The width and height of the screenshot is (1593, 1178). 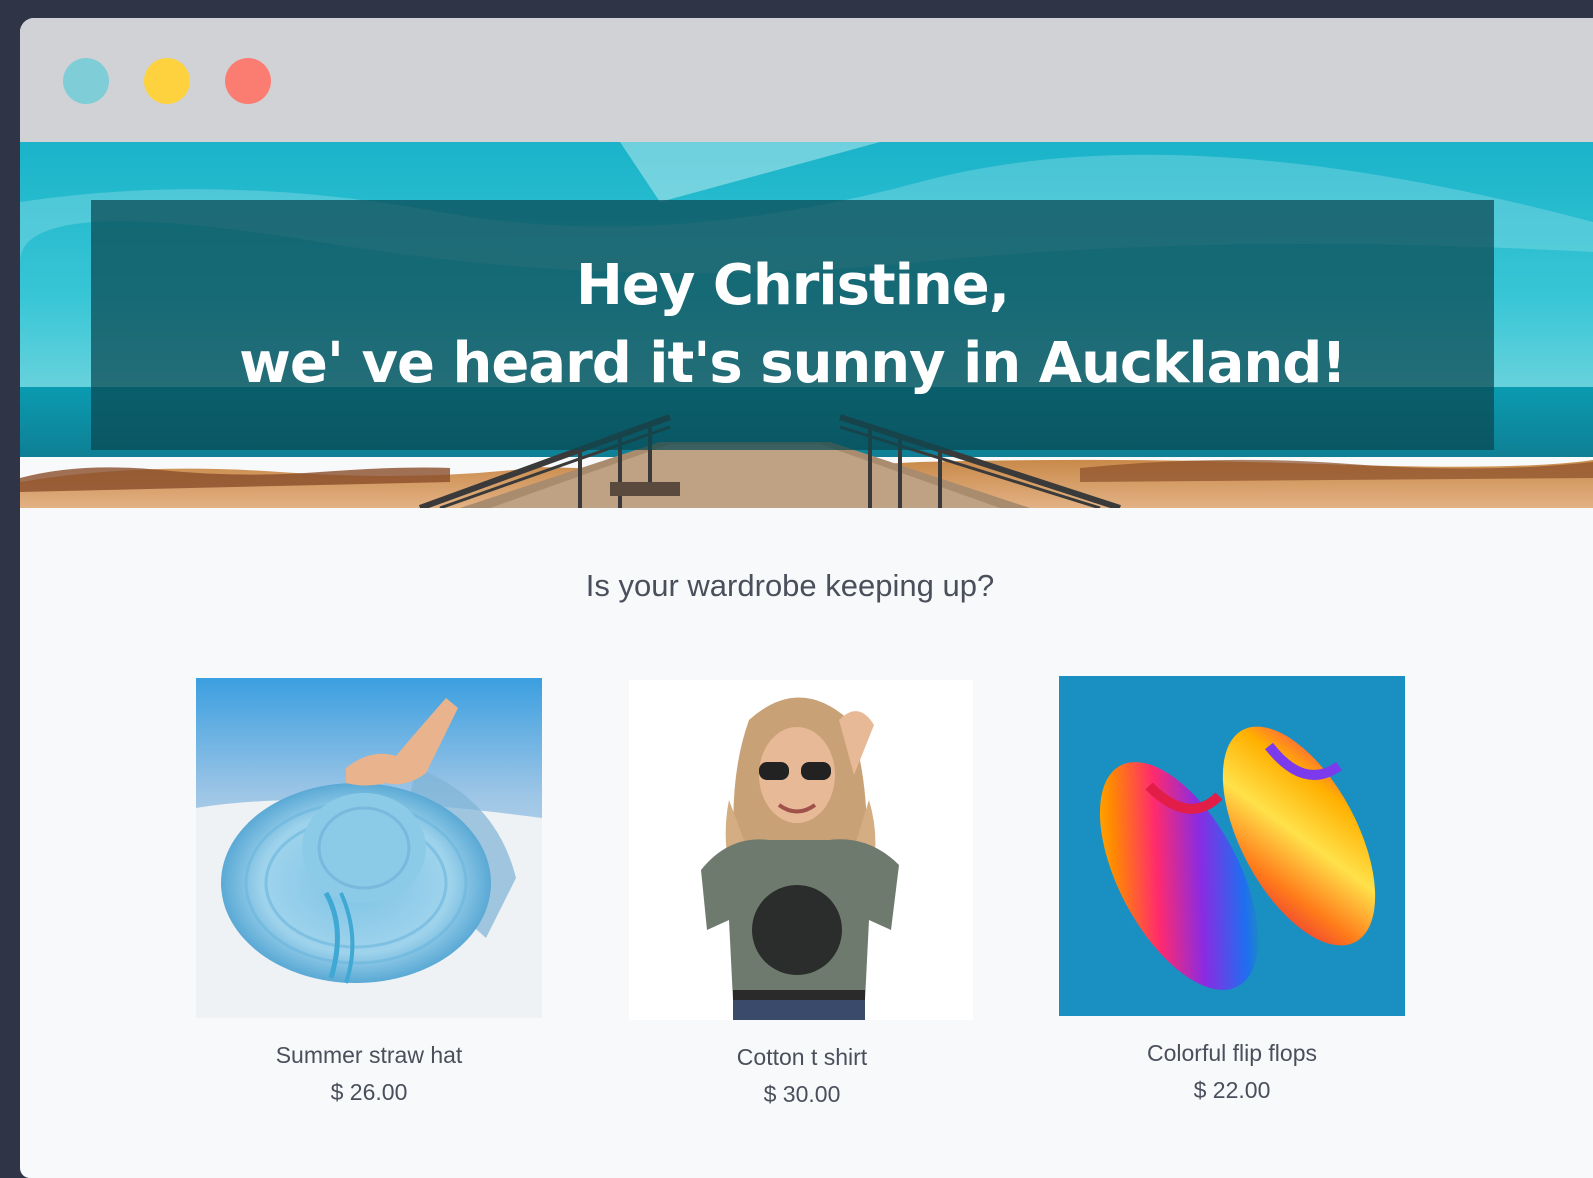 I want to click on product-image-cotton-tshirt, so click(x=801, y=850).